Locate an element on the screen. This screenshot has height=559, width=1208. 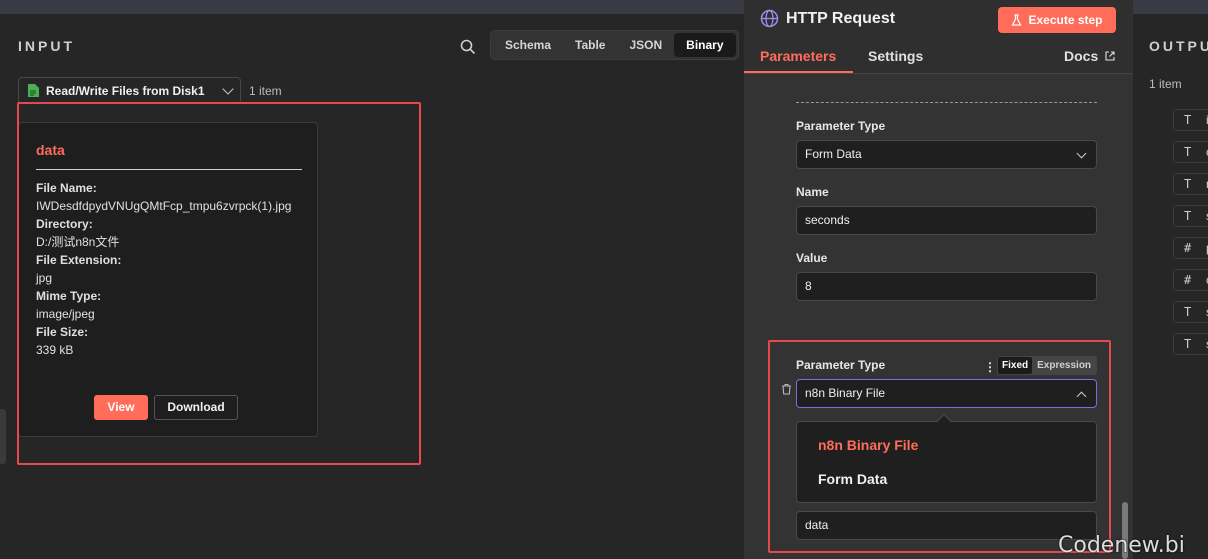
value-input: 8 is located at coordinates (946, 286).